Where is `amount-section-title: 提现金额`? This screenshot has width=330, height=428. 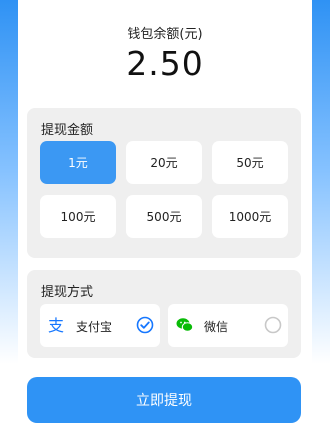 amount-section-title: 提现金额 is located at coordinates (67, 130).